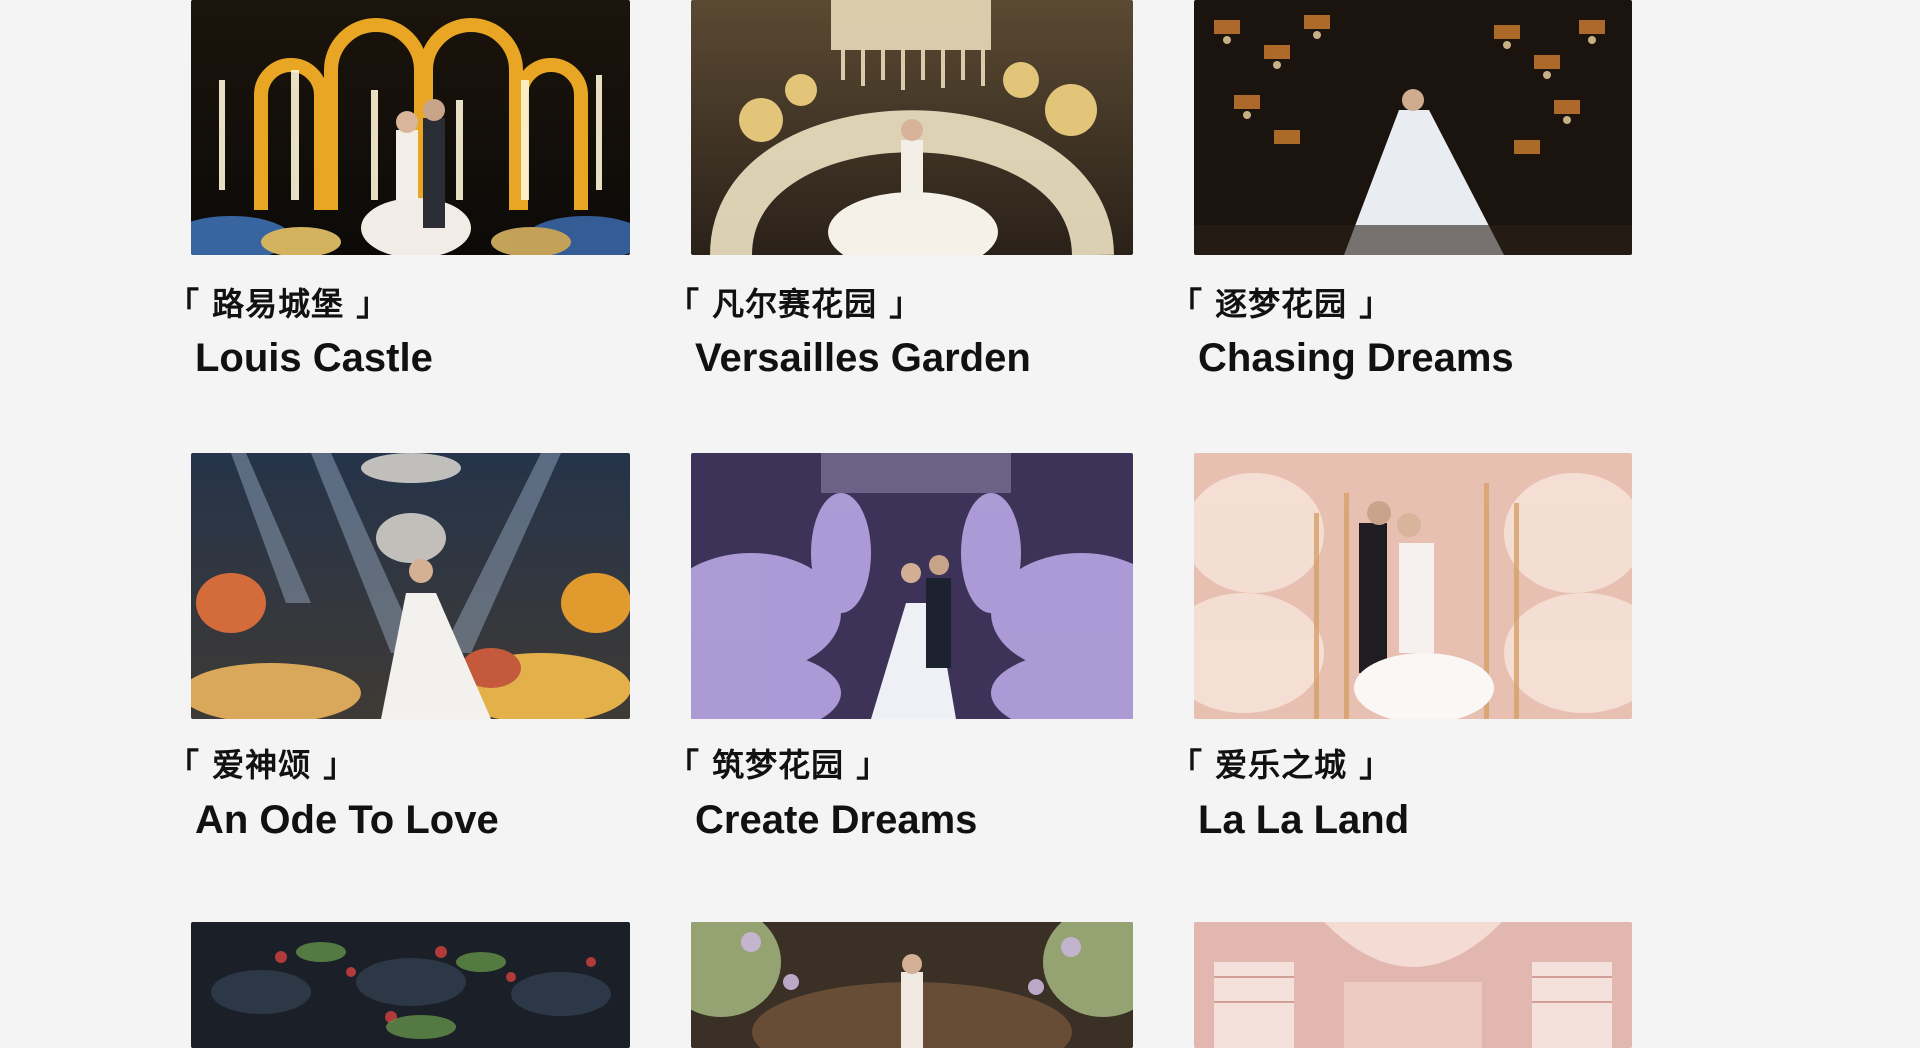 The width and height of the screenshot is (1920, 1048). What do you see at coordinates (410, 985) in the screenshot?
I see `gallery-card-7-photo` at bounding box center [410, 985].